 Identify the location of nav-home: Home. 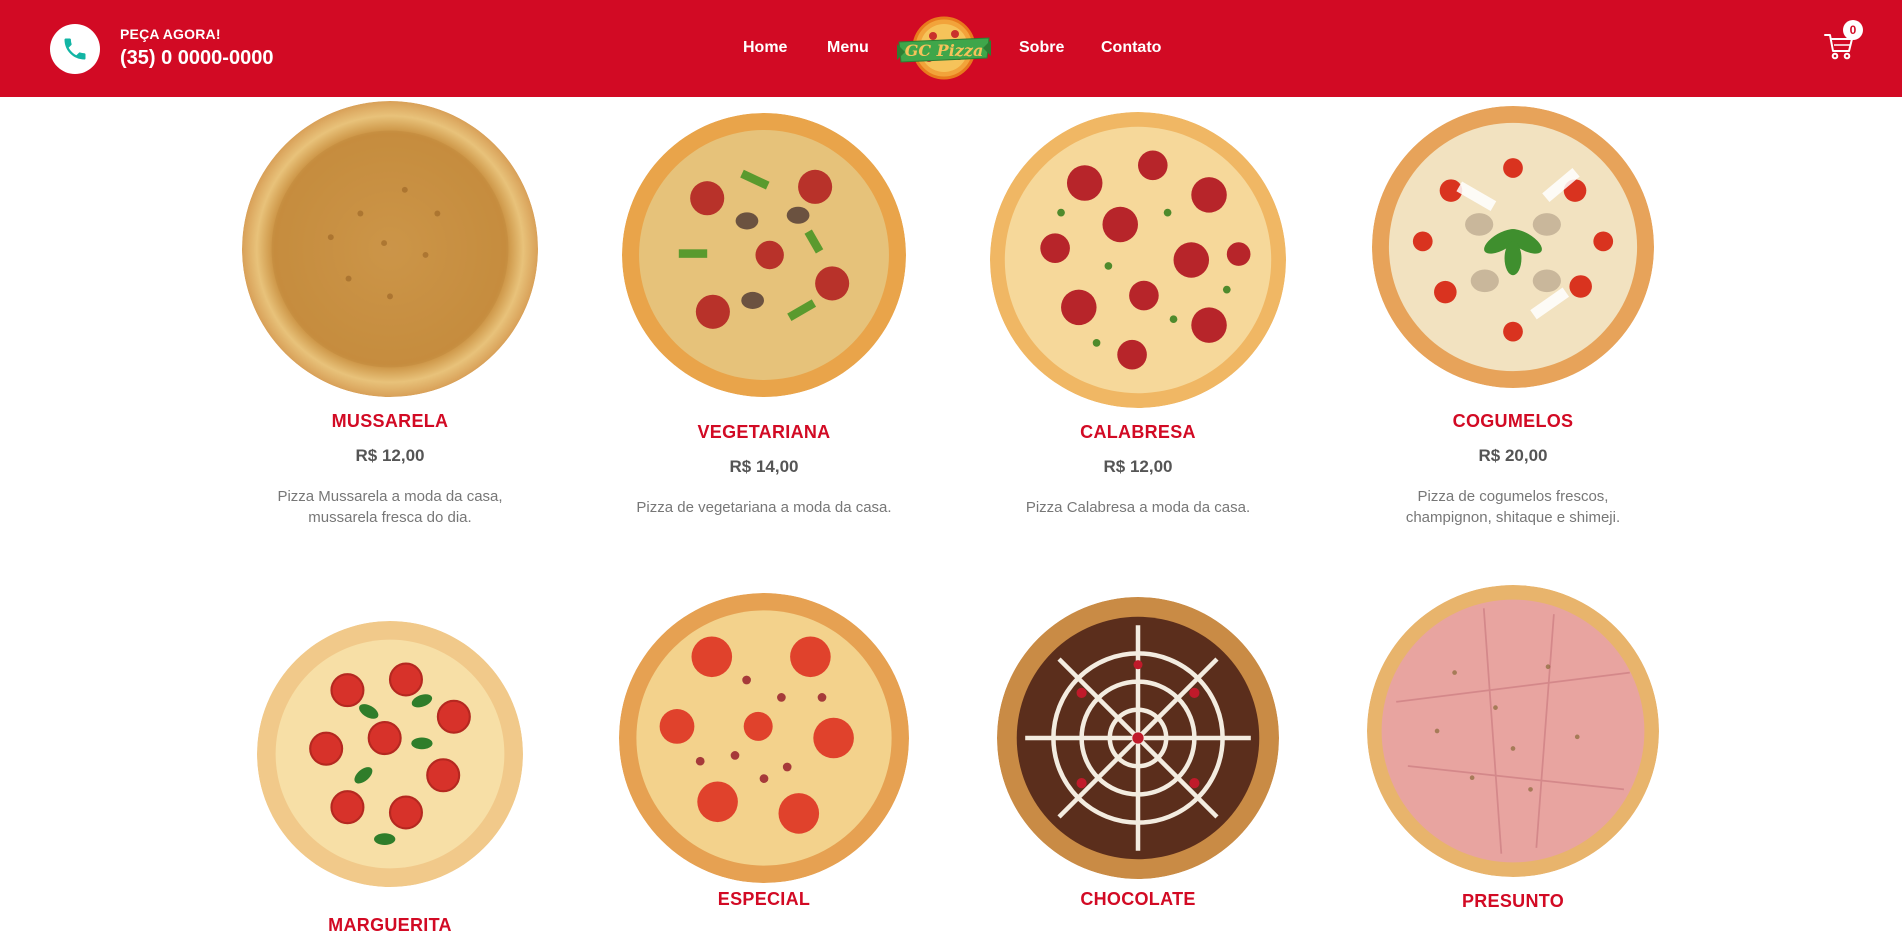
(765, 48).